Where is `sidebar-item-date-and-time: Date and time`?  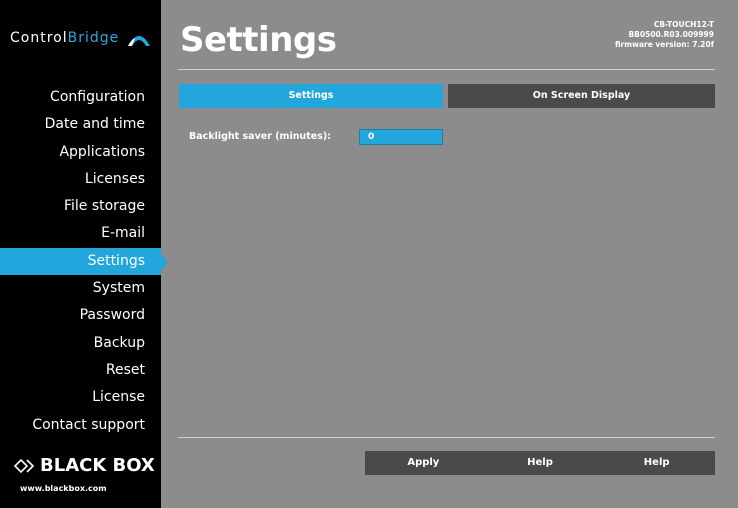
sidebar-item-date-and-time: Date and time is located at coordinates (80, 124).